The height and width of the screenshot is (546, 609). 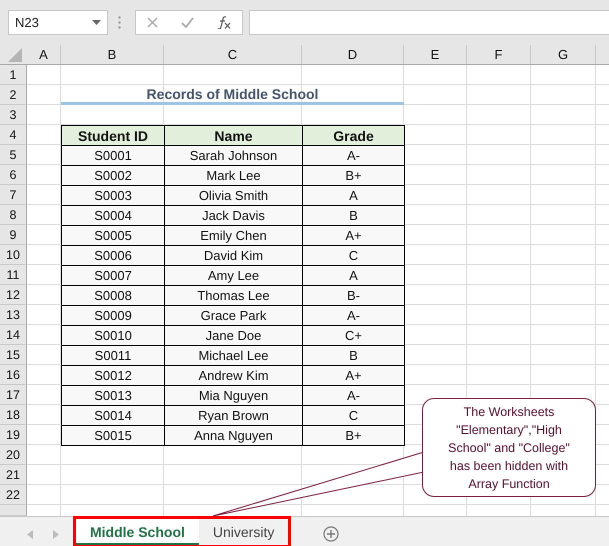 I want to click on function-icon, so click(x=223, y=22).